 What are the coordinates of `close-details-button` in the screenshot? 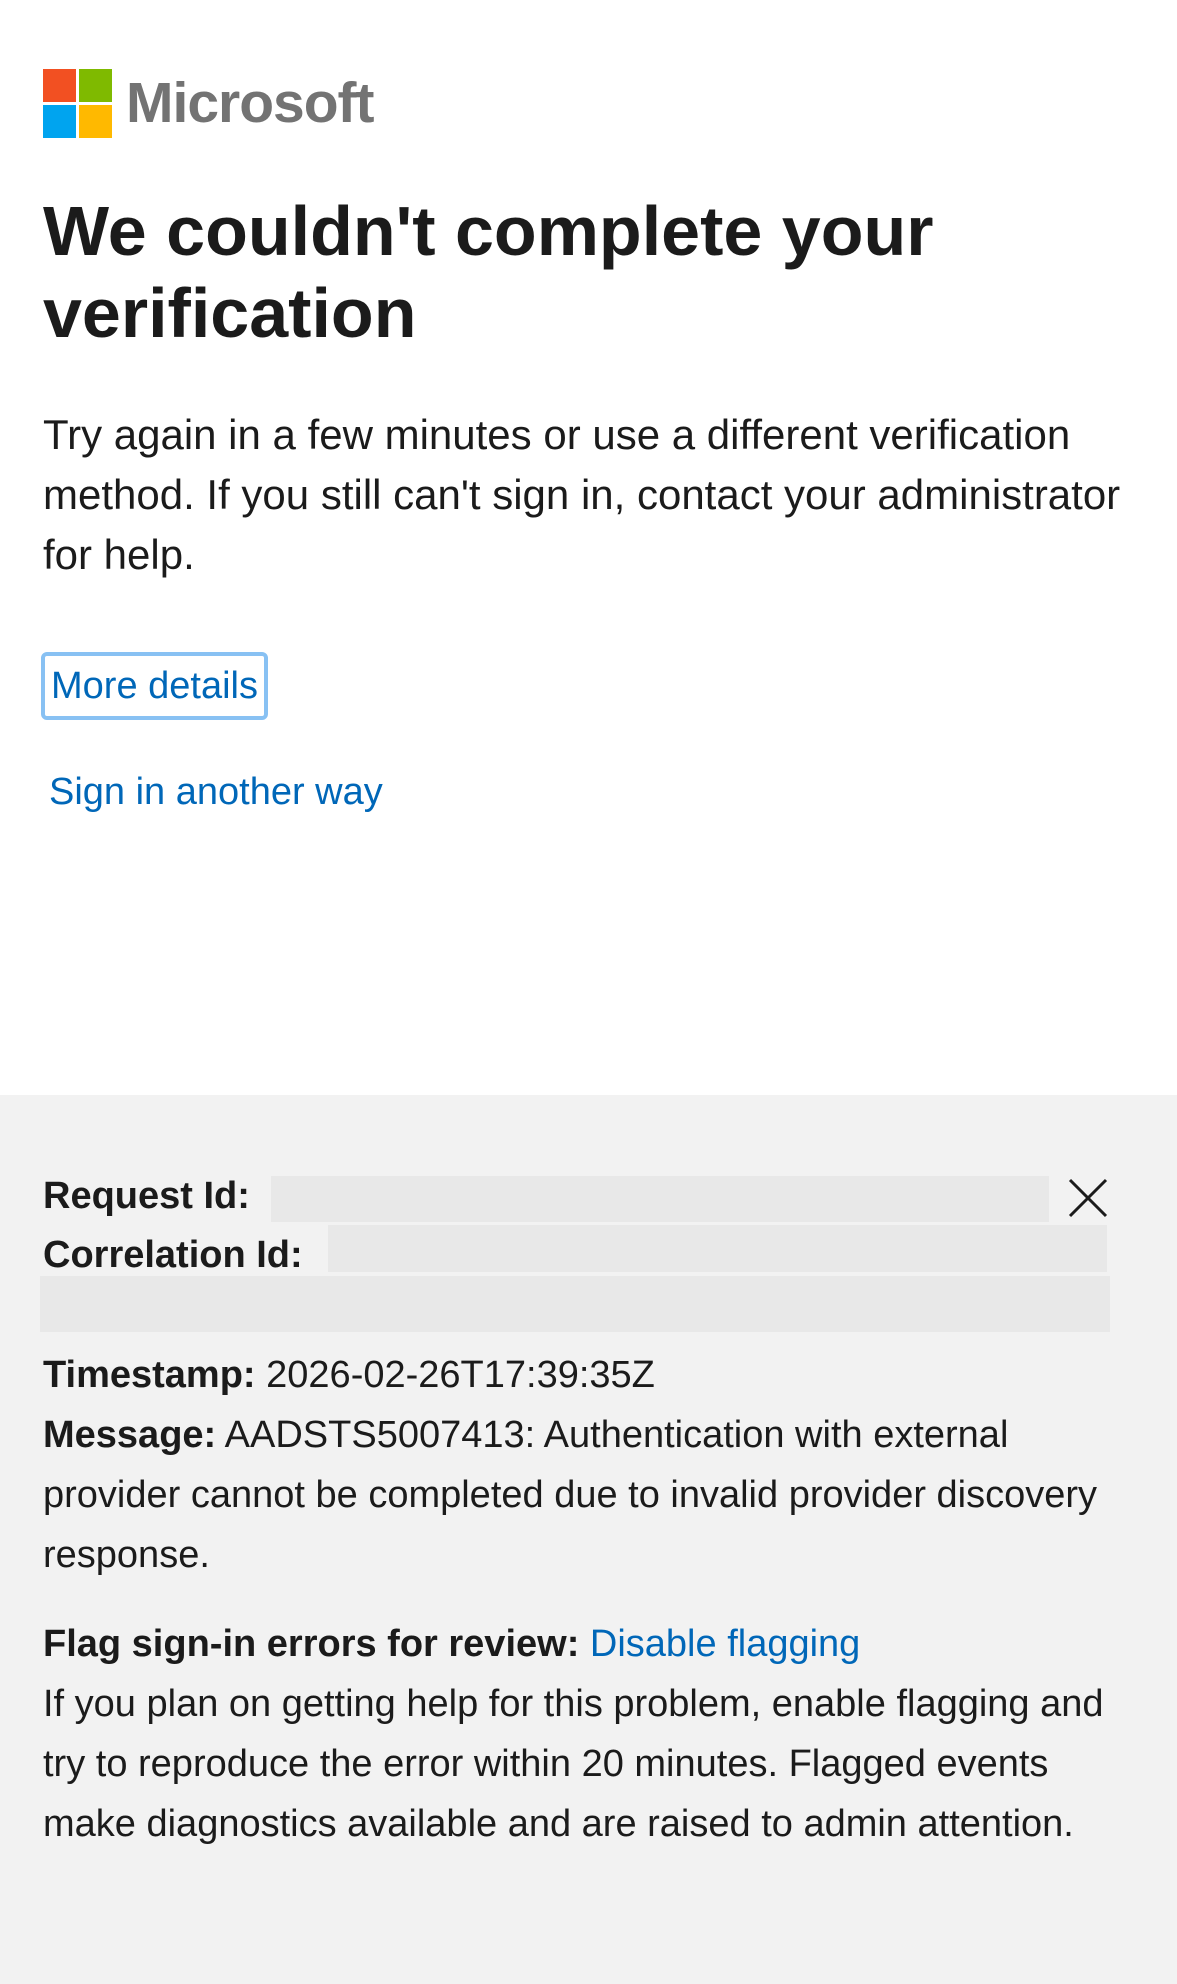 It's located at (1088, 1198).